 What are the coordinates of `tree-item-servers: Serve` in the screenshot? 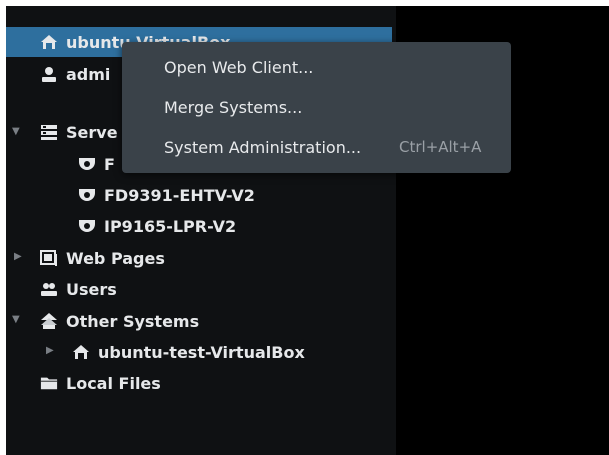 It's located at (79, 132).